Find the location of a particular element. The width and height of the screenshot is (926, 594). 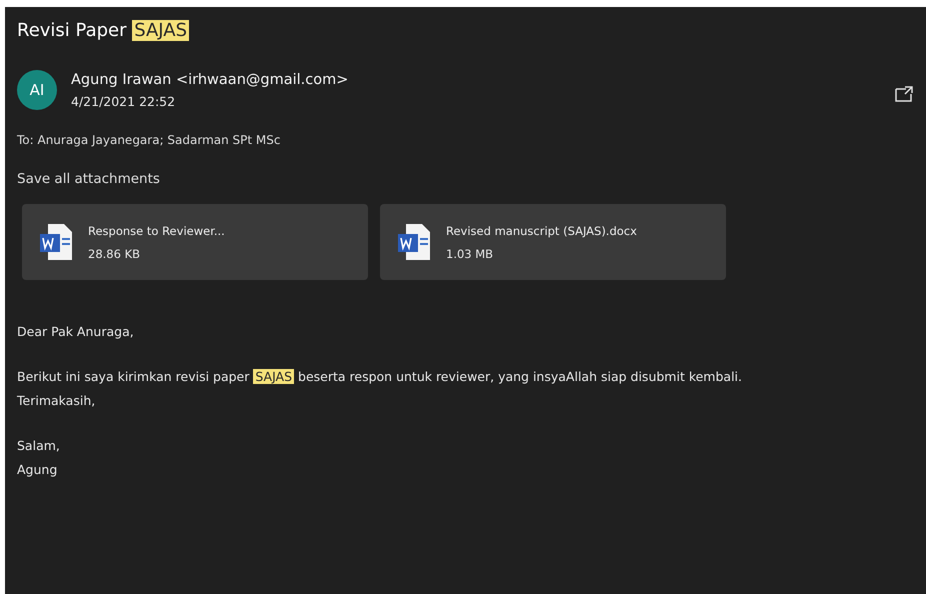

attachment-size: 1.03 MB is located at coordinates (470, 253).